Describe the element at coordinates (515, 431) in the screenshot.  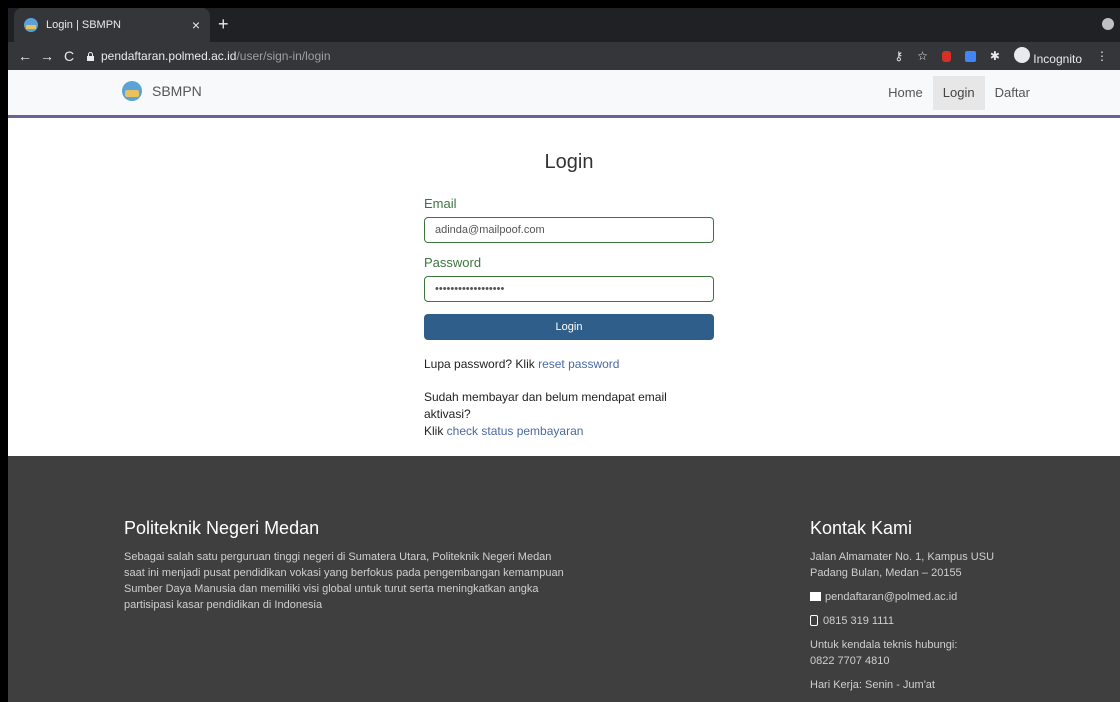
I see `check-status-link: check status pembayaran` at that location.